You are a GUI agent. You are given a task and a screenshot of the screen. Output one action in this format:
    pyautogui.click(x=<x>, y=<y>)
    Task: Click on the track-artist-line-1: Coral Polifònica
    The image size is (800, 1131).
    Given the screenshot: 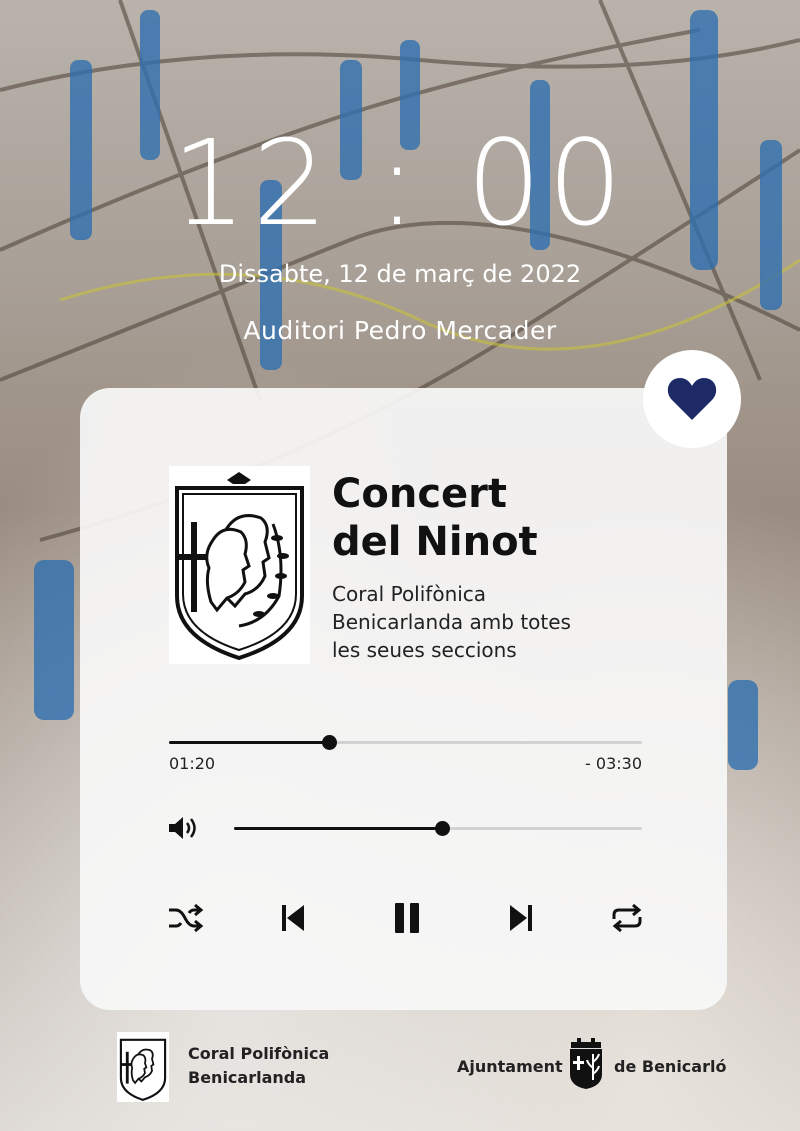 What is the action you would take?
    pyautogui.click(x=409, y=594)
    